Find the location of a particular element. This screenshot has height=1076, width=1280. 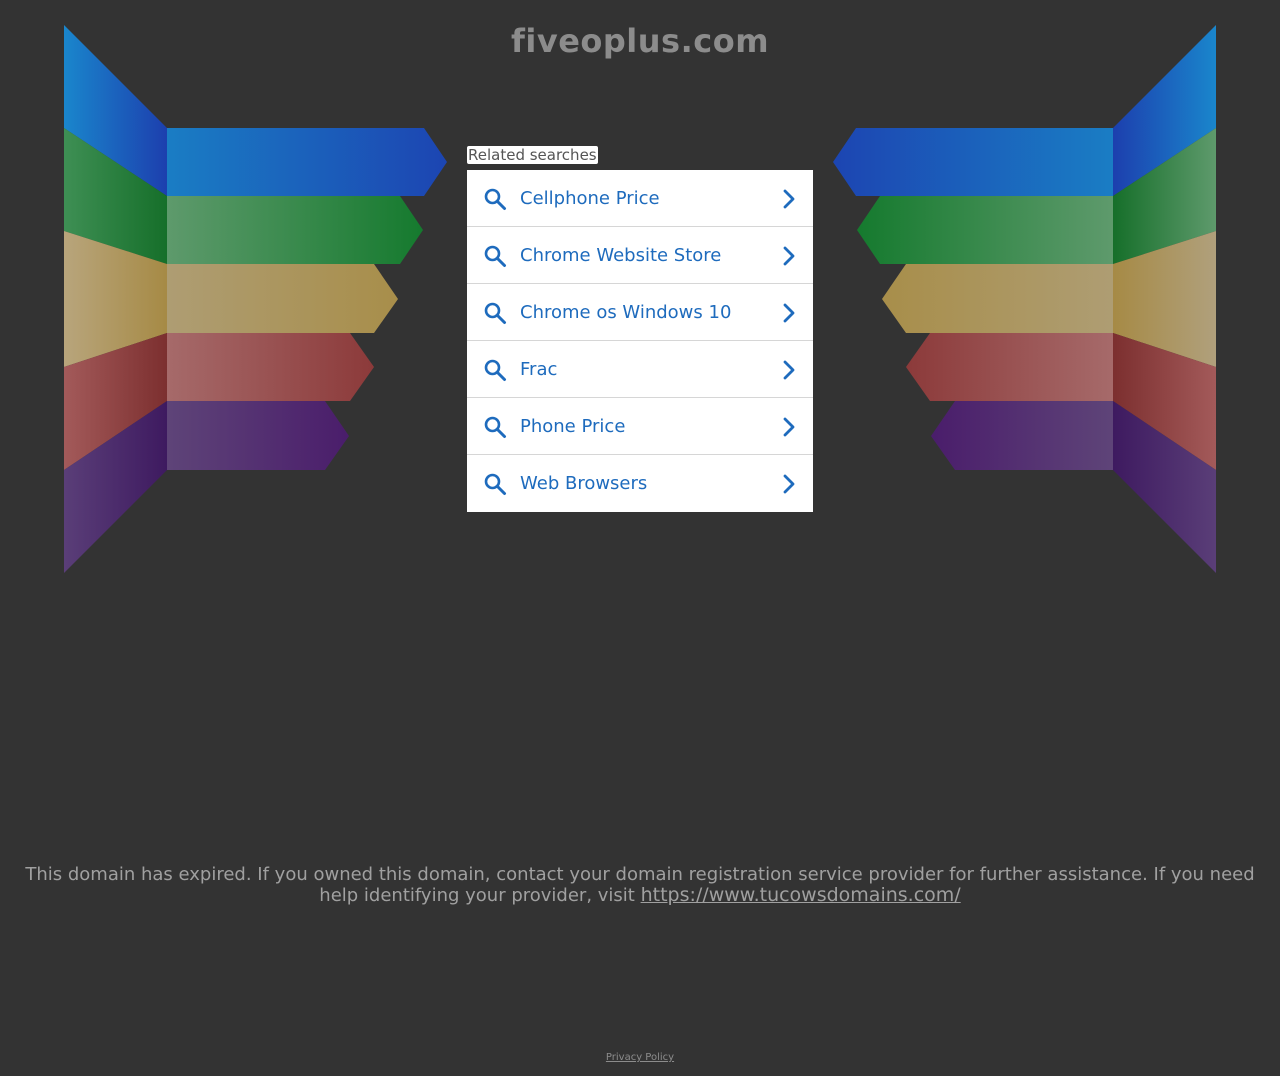

related-searches-label: Related searches is located at coordinates (532, 155).